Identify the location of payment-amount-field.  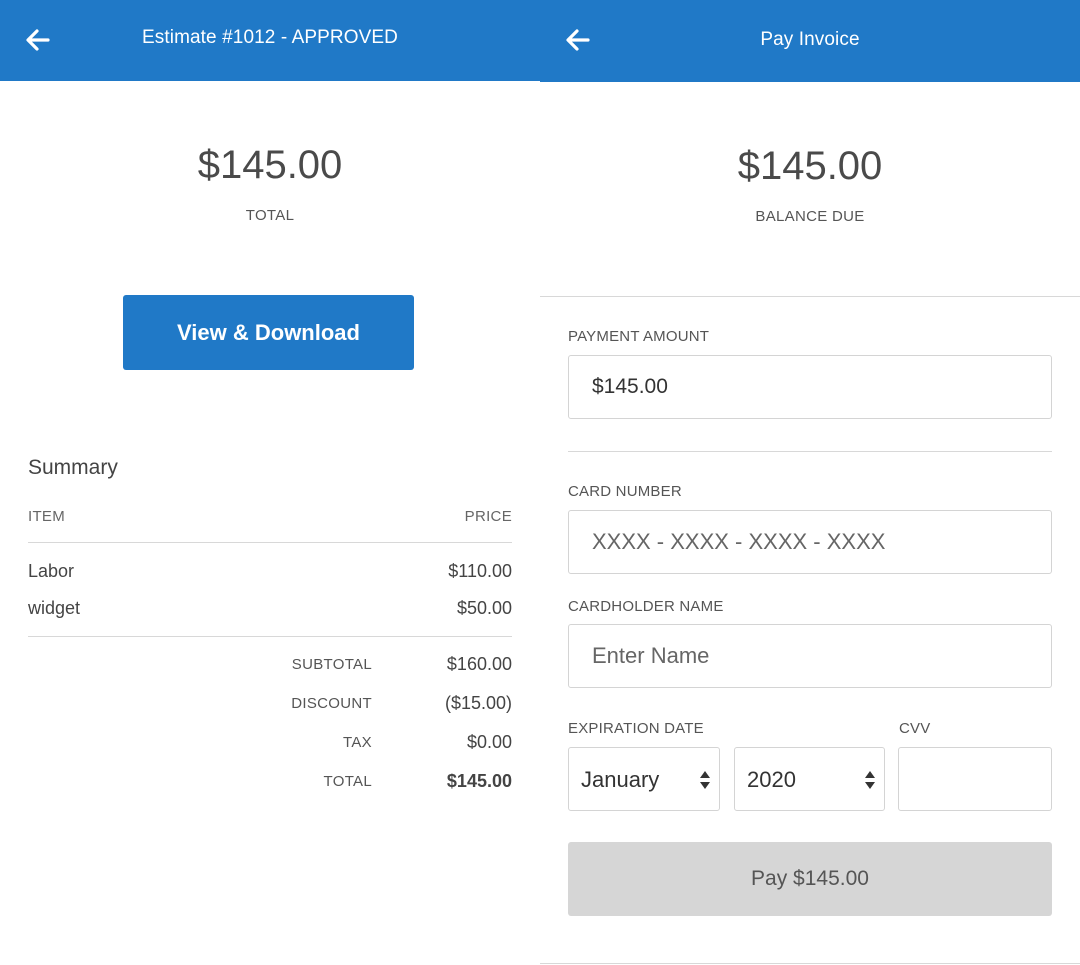
(810, 387).